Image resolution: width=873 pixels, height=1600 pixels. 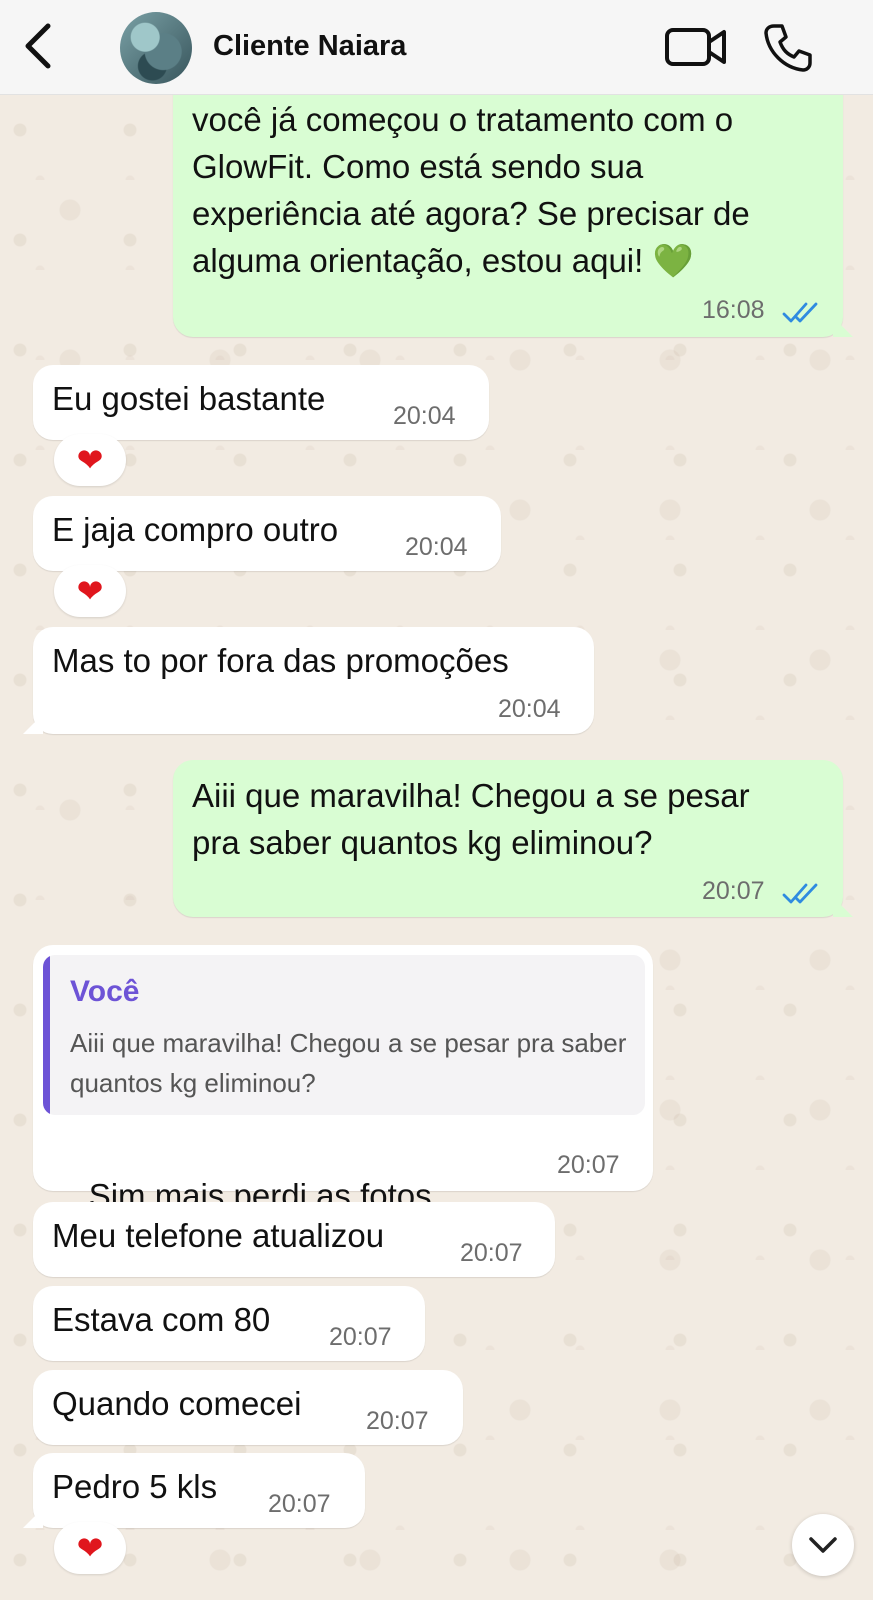 What do you see at coordinates (280, 660) in the screenshot?
I see `message-text: Mas to por fora das promoções` at bounding box center [280, 660].